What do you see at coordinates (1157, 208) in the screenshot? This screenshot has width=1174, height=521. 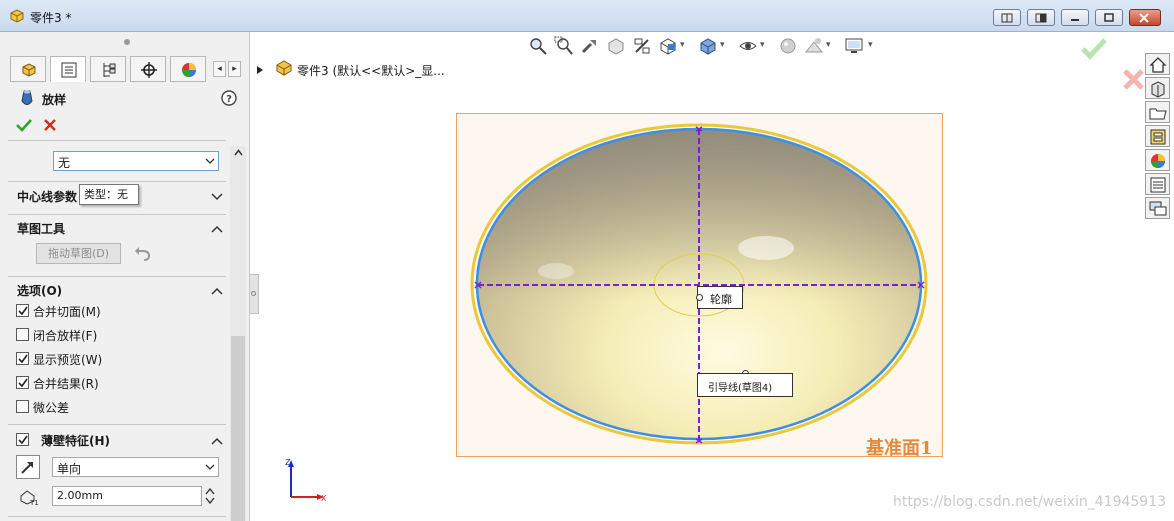 I see `tab-forum` at bounding box center [1157, 208].